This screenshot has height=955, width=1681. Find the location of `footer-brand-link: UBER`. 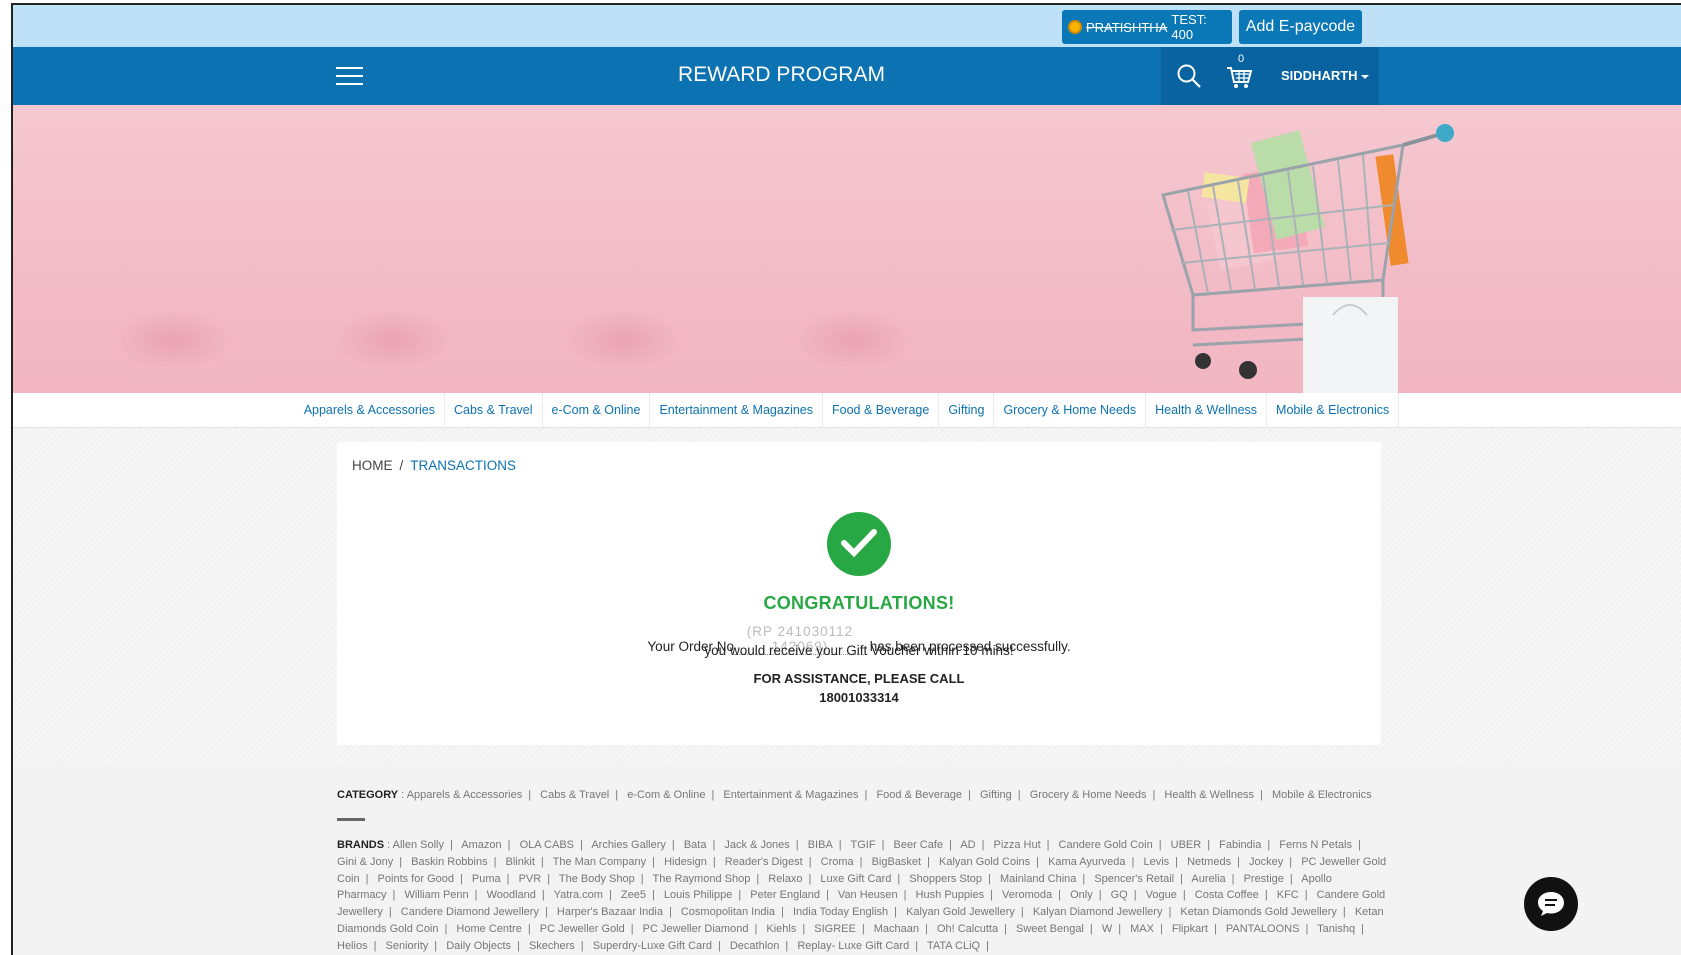

footer-brand-link: UBER is located at coordinates (1186, 845).